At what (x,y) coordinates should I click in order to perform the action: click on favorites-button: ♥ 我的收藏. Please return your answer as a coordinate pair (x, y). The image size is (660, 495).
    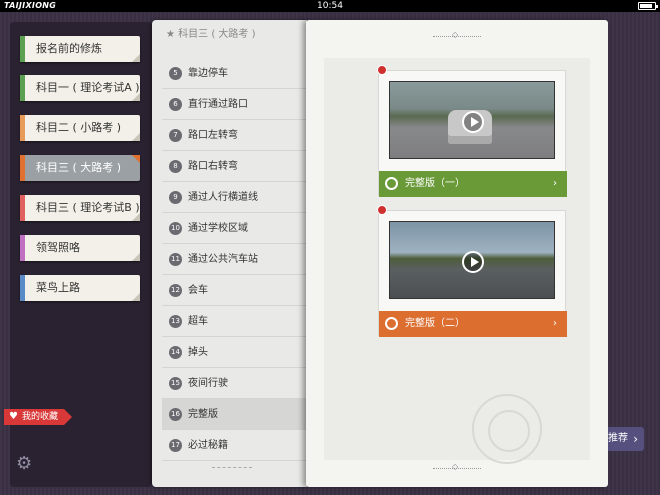
    Looking at the image, I should click on (38, 417).